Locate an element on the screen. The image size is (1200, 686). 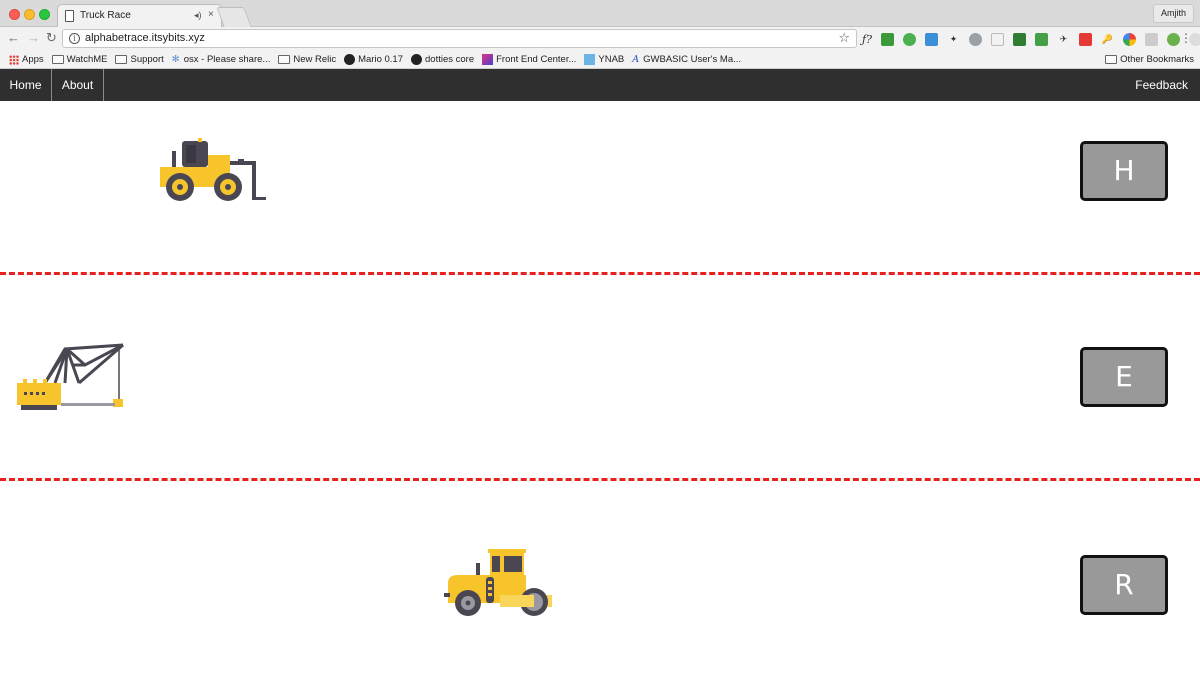
extension-icon: ✈ is located at coordinates (1063, 39).